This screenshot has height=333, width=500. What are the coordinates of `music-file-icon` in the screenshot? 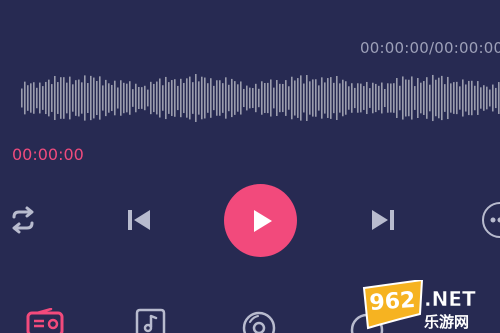 It's located at (150, 320).